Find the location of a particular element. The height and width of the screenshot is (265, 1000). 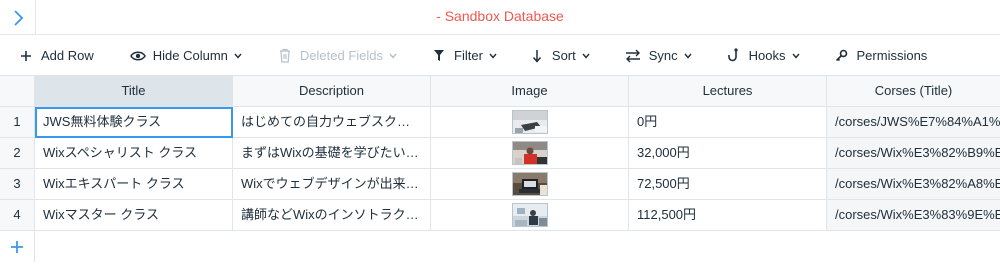

lectures-cell: 72,500円 is located at coordinates (728, 184).